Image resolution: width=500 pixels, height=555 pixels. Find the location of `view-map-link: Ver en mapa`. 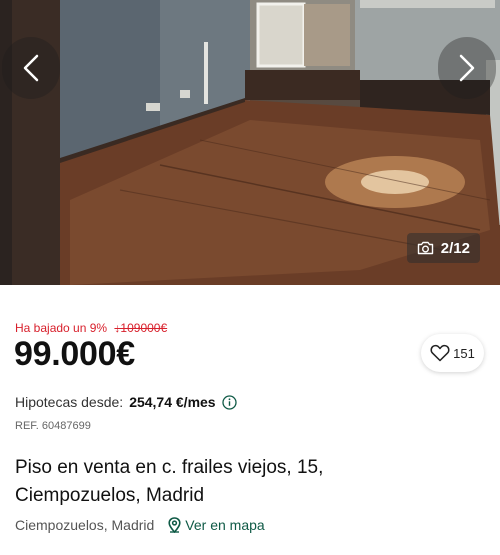

view-map-link: Ver en mapa is located at coordinates (216, 525).